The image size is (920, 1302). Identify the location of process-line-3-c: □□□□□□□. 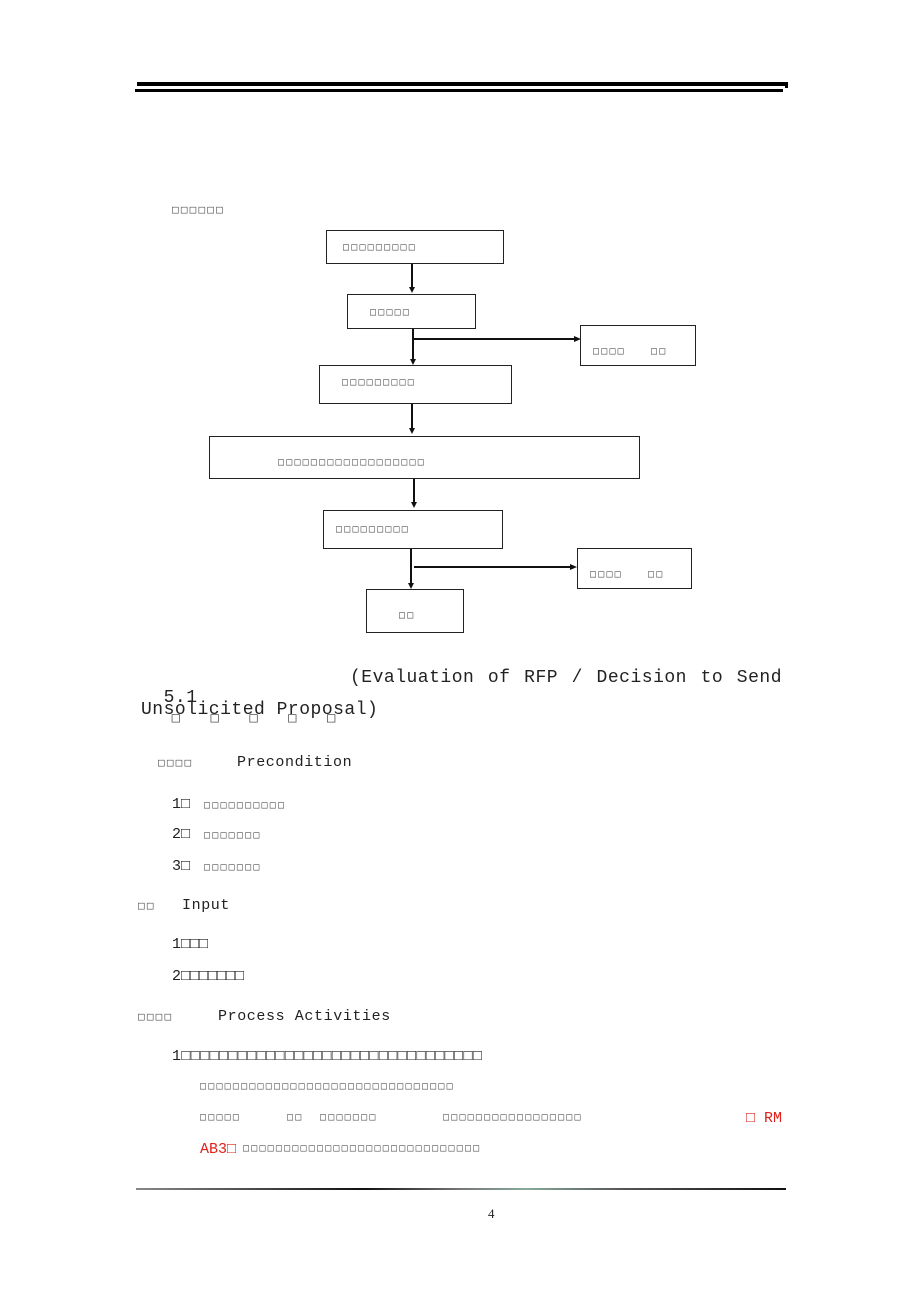
(349, 1117).